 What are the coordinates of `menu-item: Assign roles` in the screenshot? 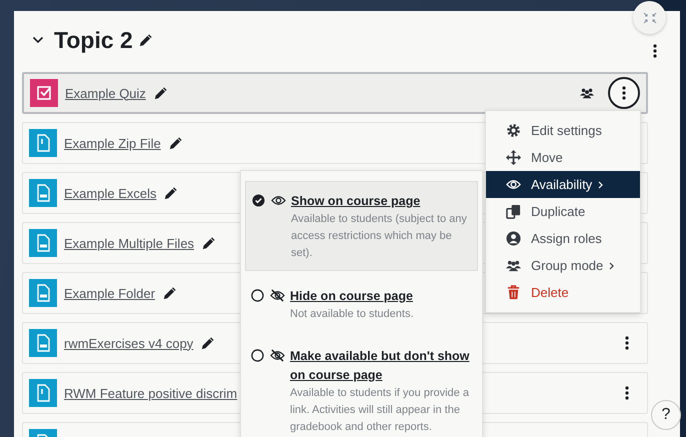 It's located at (563, 238).